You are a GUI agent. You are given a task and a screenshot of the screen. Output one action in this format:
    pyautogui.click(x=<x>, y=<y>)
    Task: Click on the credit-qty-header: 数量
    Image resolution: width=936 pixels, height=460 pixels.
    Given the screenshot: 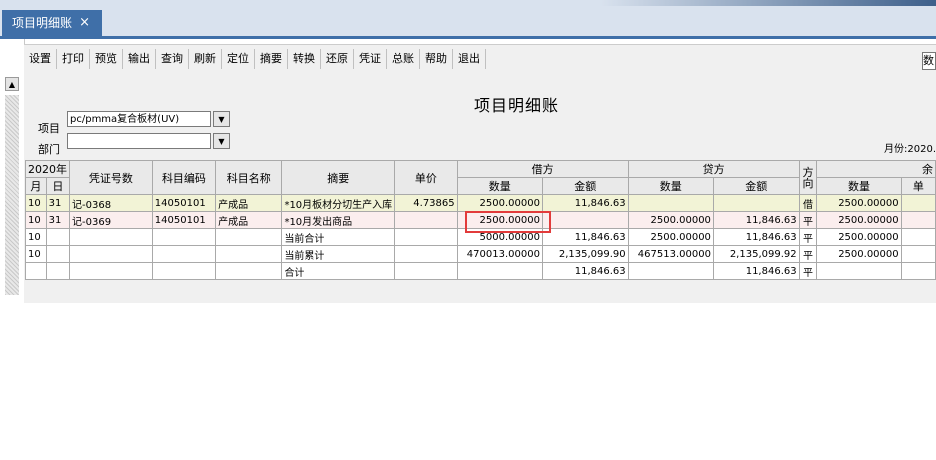 What is the action you would take?
    pyautogui.click(x=670, y=186)
    